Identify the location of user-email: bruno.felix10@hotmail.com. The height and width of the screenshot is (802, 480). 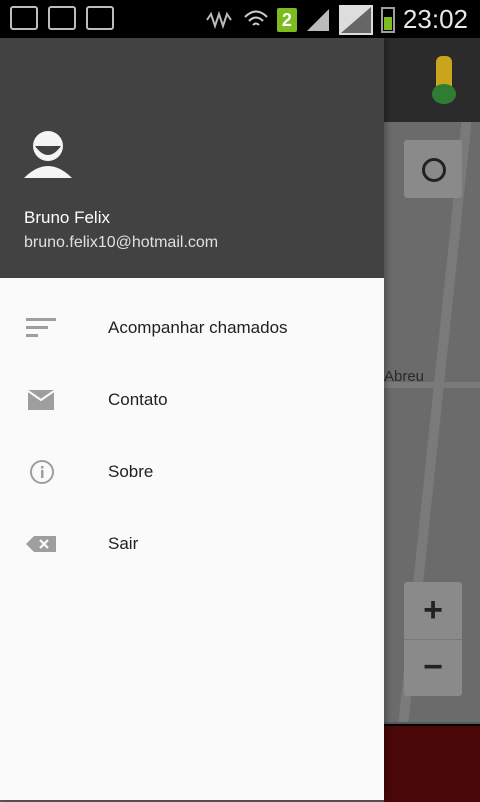
(121, 242).